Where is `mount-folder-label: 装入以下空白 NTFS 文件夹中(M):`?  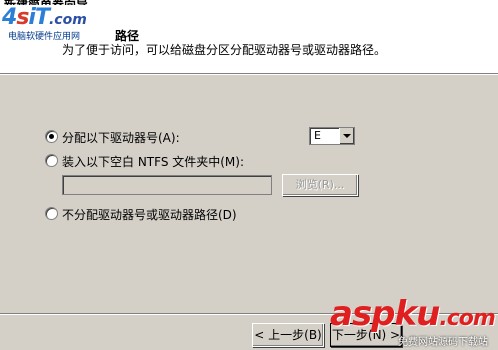 mount-folder-label: 装入以下空白 NTFS 文件夹中(M): is located at coordinates (153, 162).